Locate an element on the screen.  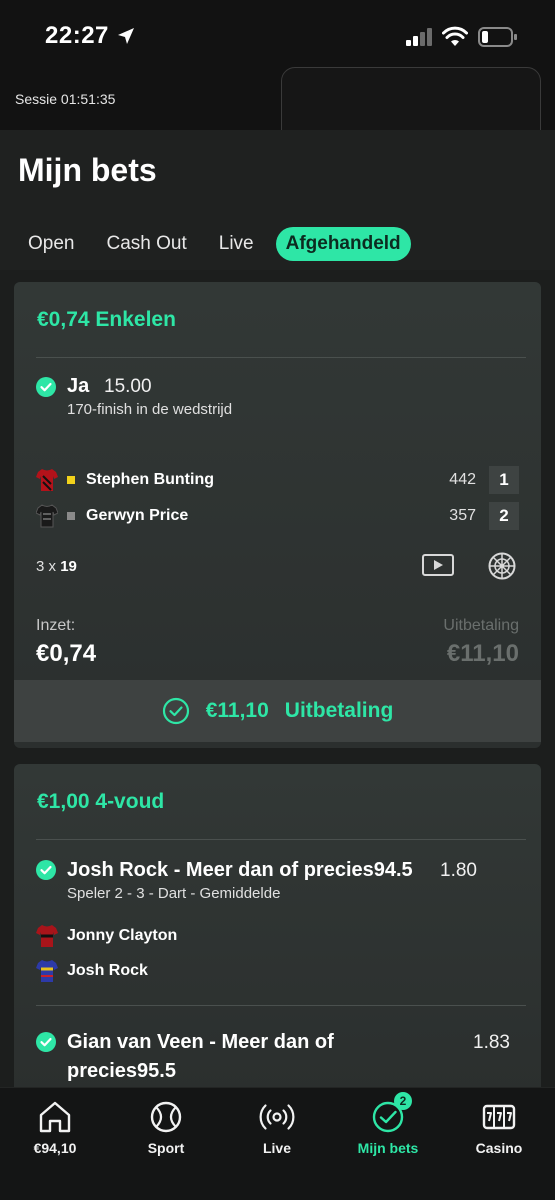
location-arrow-icon is located at coordinates (126, 36).